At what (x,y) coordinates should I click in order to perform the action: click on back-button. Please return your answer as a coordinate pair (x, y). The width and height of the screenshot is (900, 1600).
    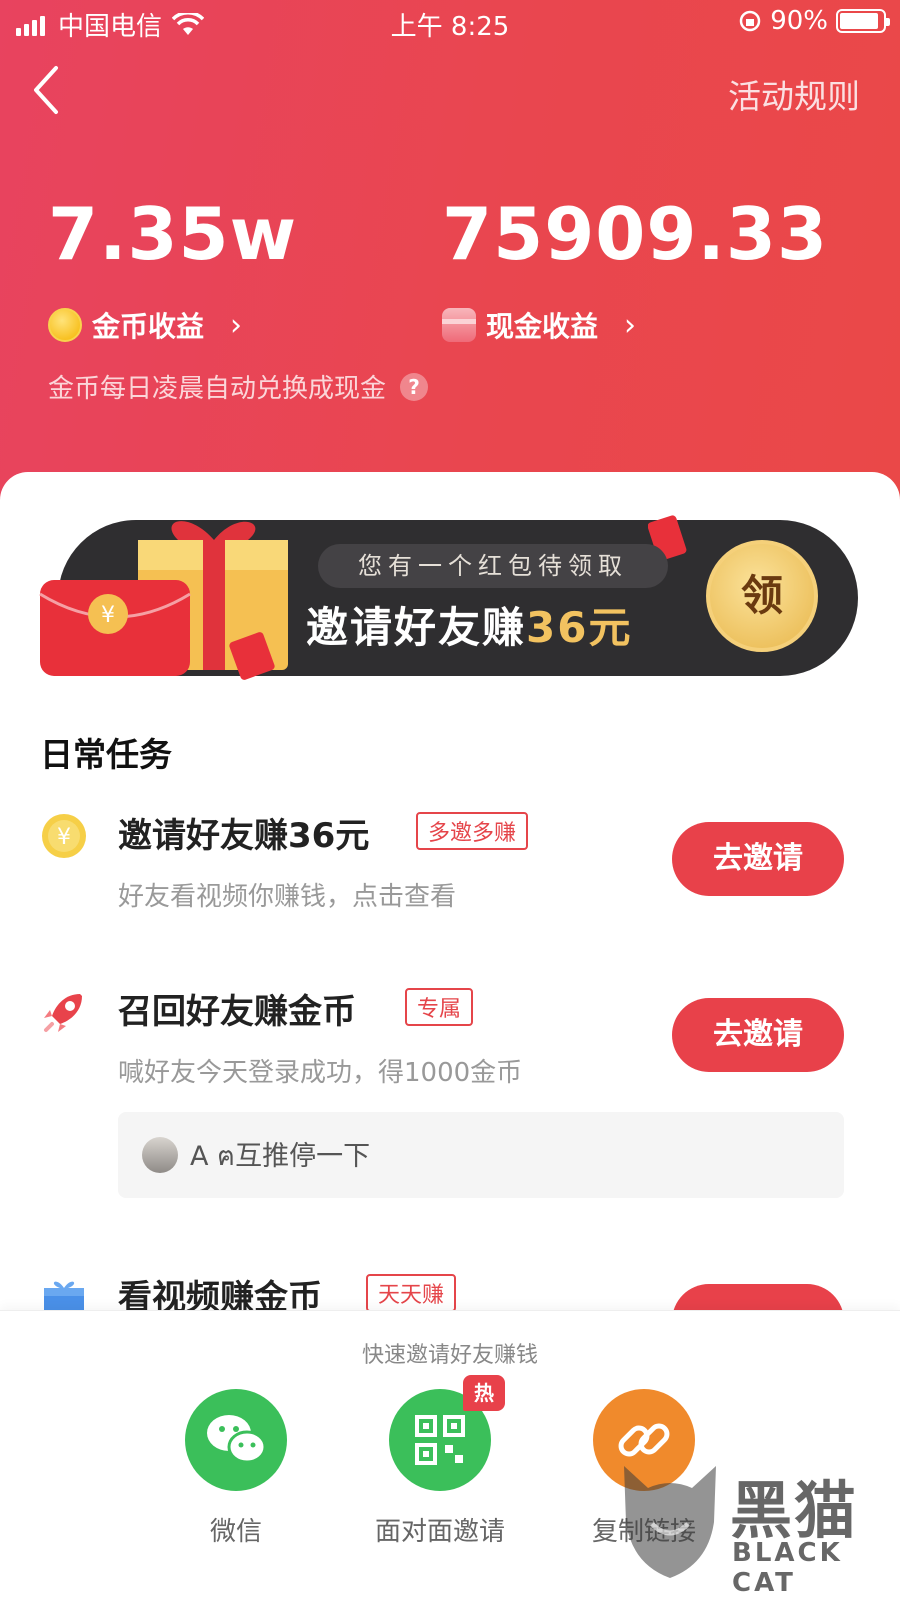
    Looking at the image, I should click on (51, 90).